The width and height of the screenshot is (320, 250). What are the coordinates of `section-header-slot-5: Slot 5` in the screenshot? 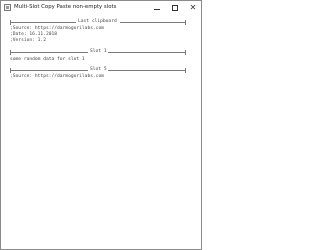 It's located at (98, 70).